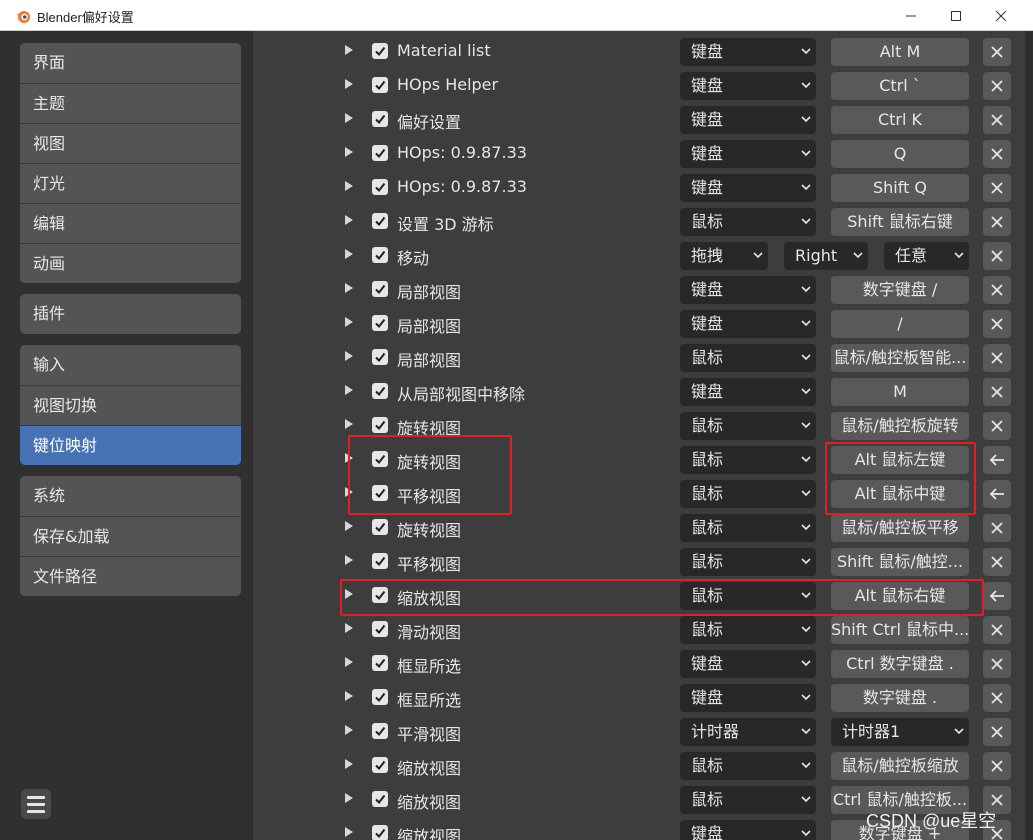 The height and width of the screenshot is (840, 1033). Describe the element at coordinates (748, 732) in the screenshot. I see `event-type-select: 计时器` at that location.